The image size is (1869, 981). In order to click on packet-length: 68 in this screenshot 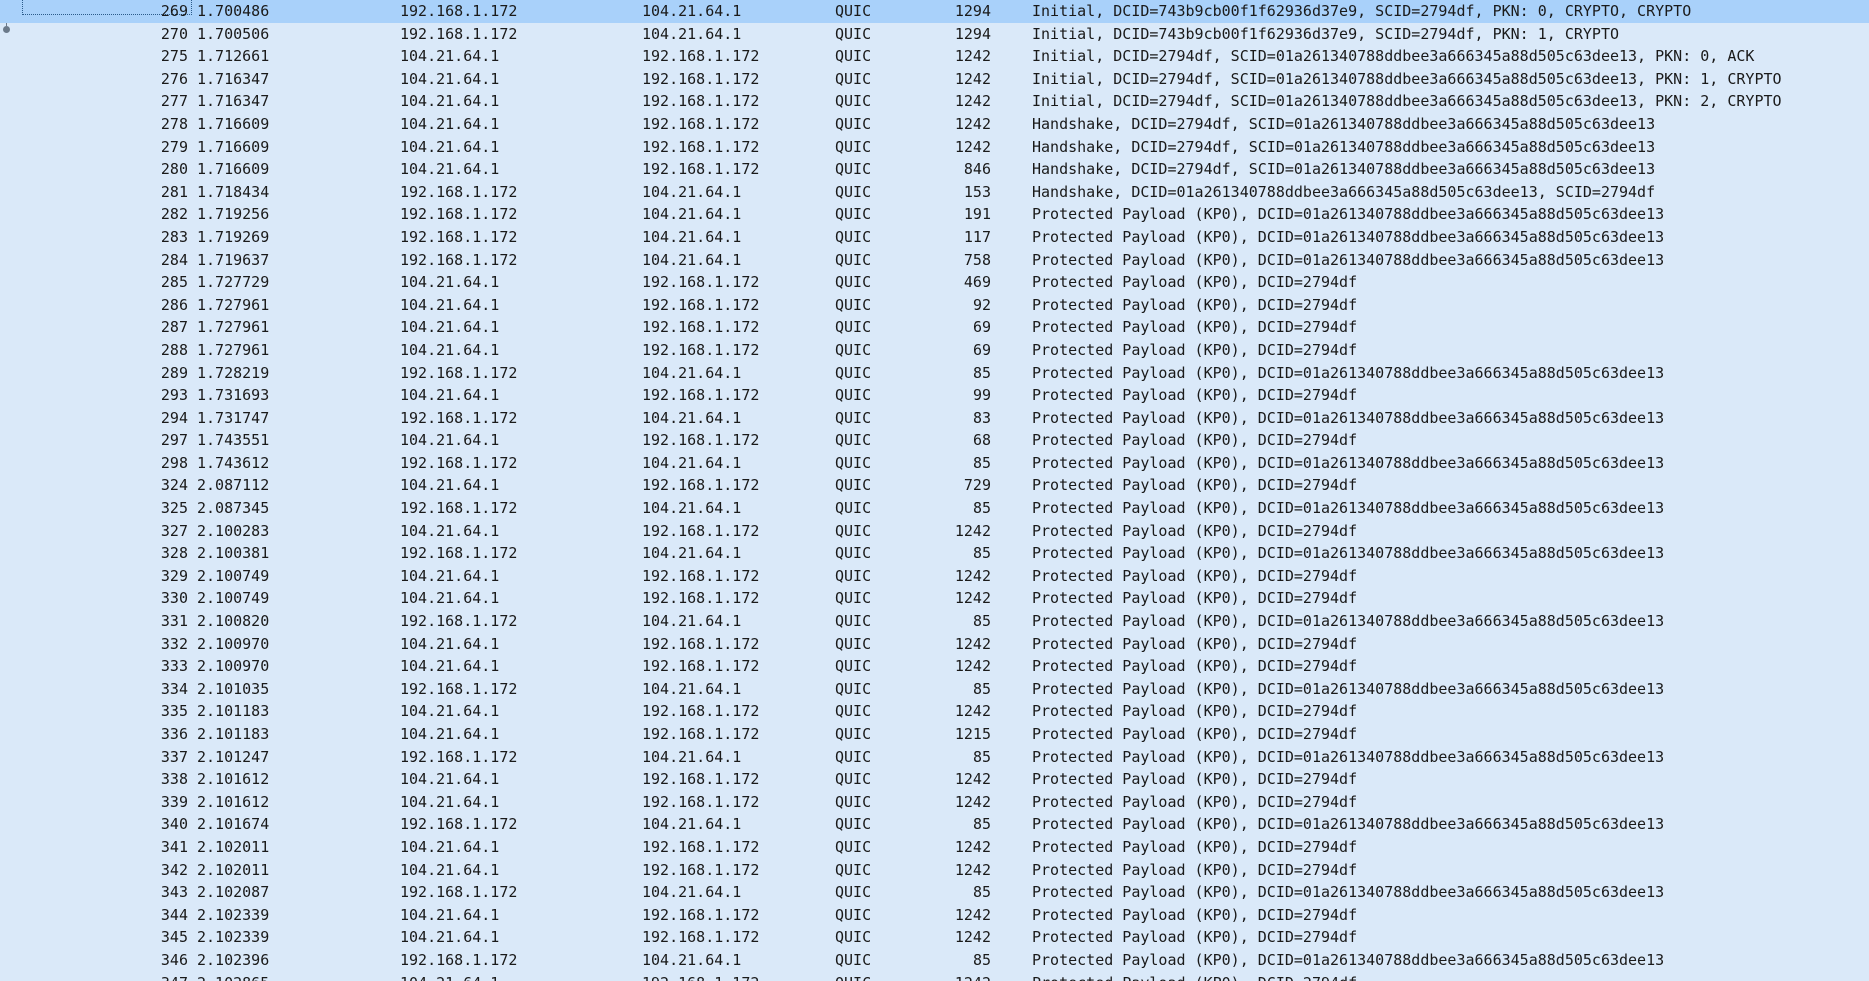, I will do `click(981, 440)`.